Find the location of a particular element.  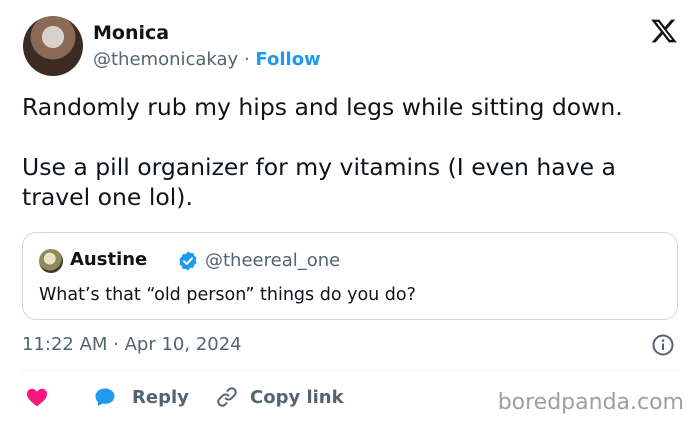

copy-link-button: Copy link is located at coordinates (279, 397).